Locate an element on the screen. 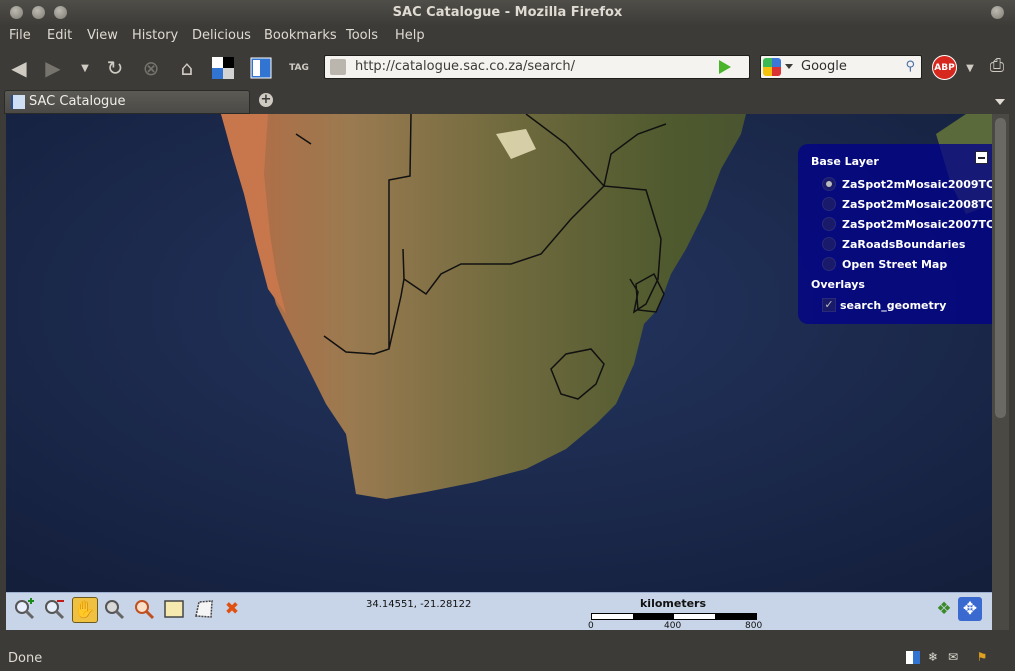 Image resolution: width=1015 pixels, height=671 pixels. scale-unit: kilometers is located at coordinates (673, 603).